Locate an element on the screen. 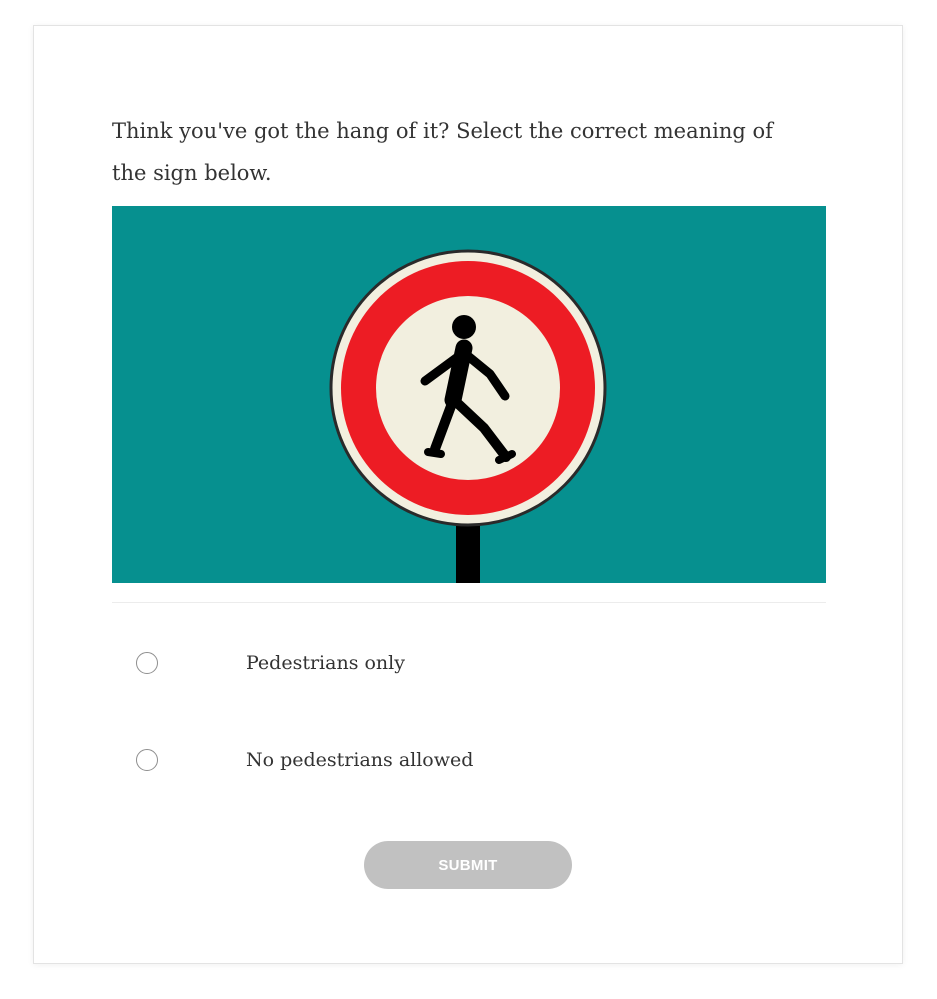 The image size is (937, 999). answer-option-no-pedestrians-allowed: No pedestrians allowed is located at coordinates (469, 761).